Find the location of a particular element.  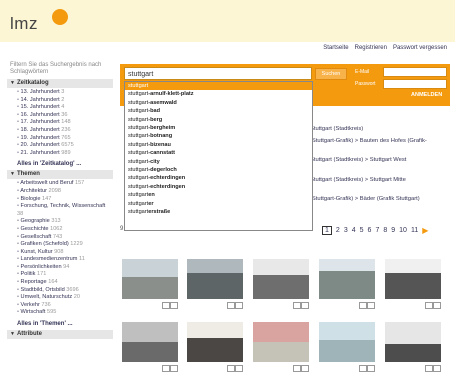

facet-item: ▫ Forschung, Technik, Wissenschaft 38 is located at coordinates (65, 210).